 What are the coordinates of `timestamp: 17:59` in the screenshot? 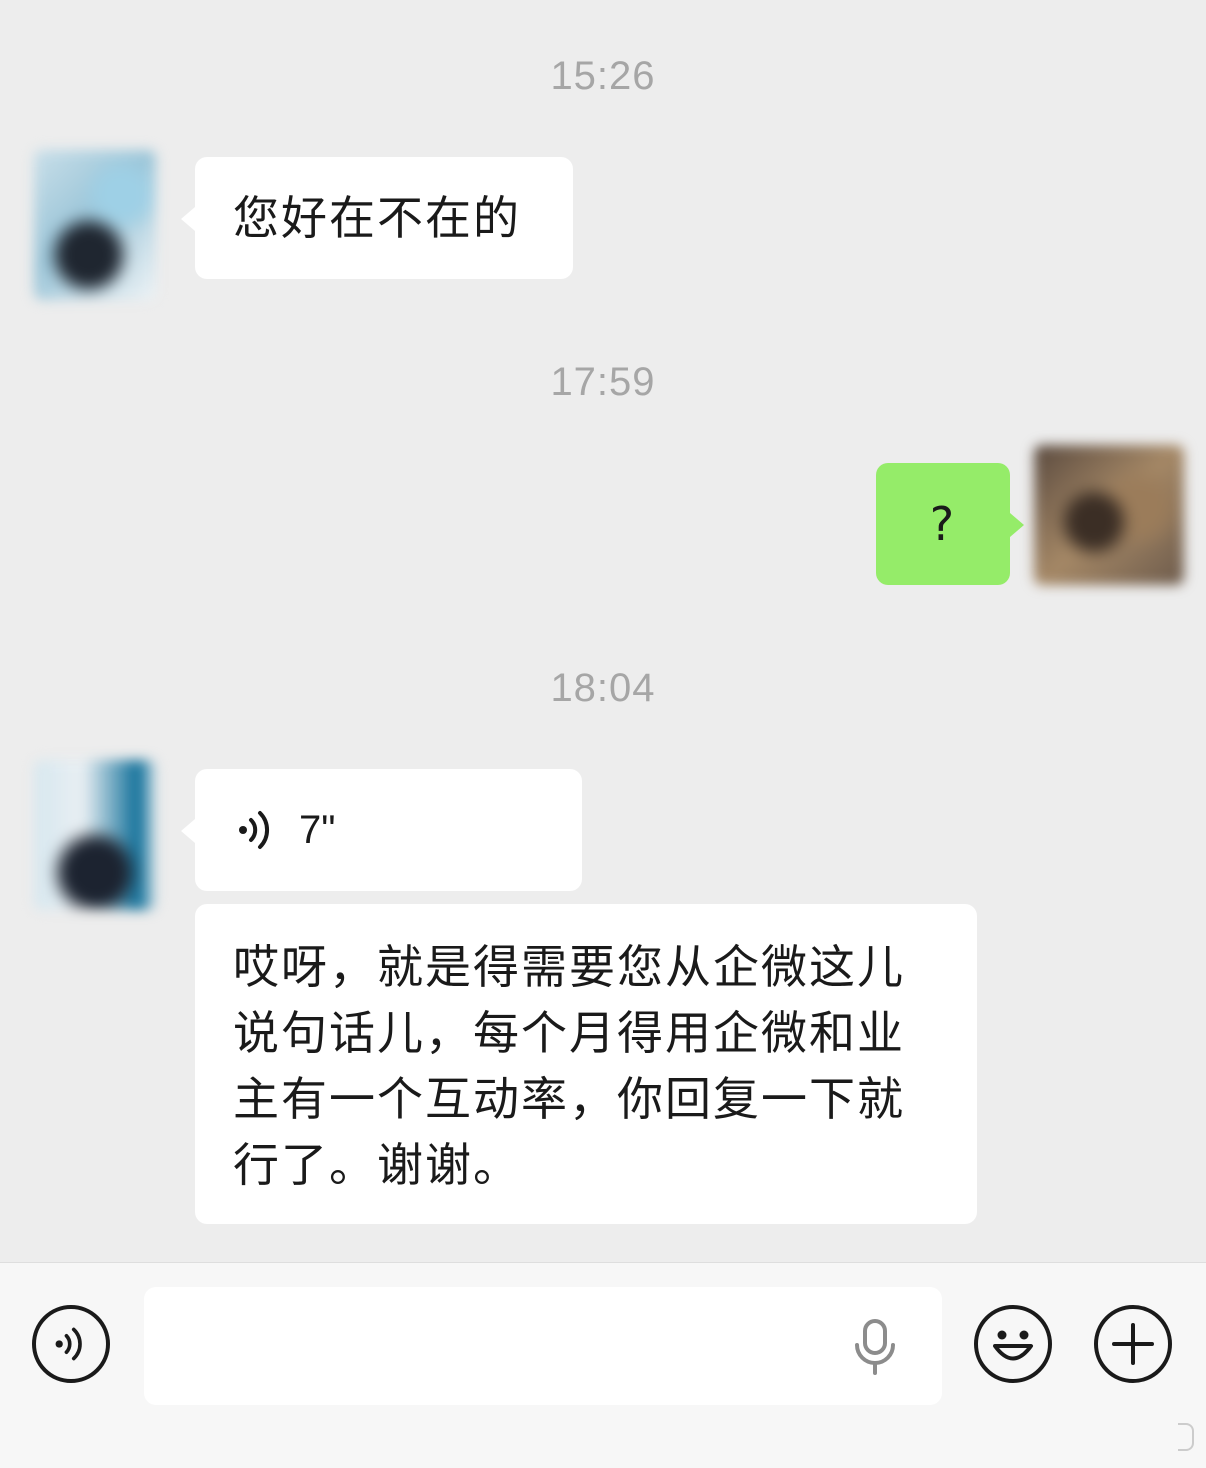 It's located at (603, 382).